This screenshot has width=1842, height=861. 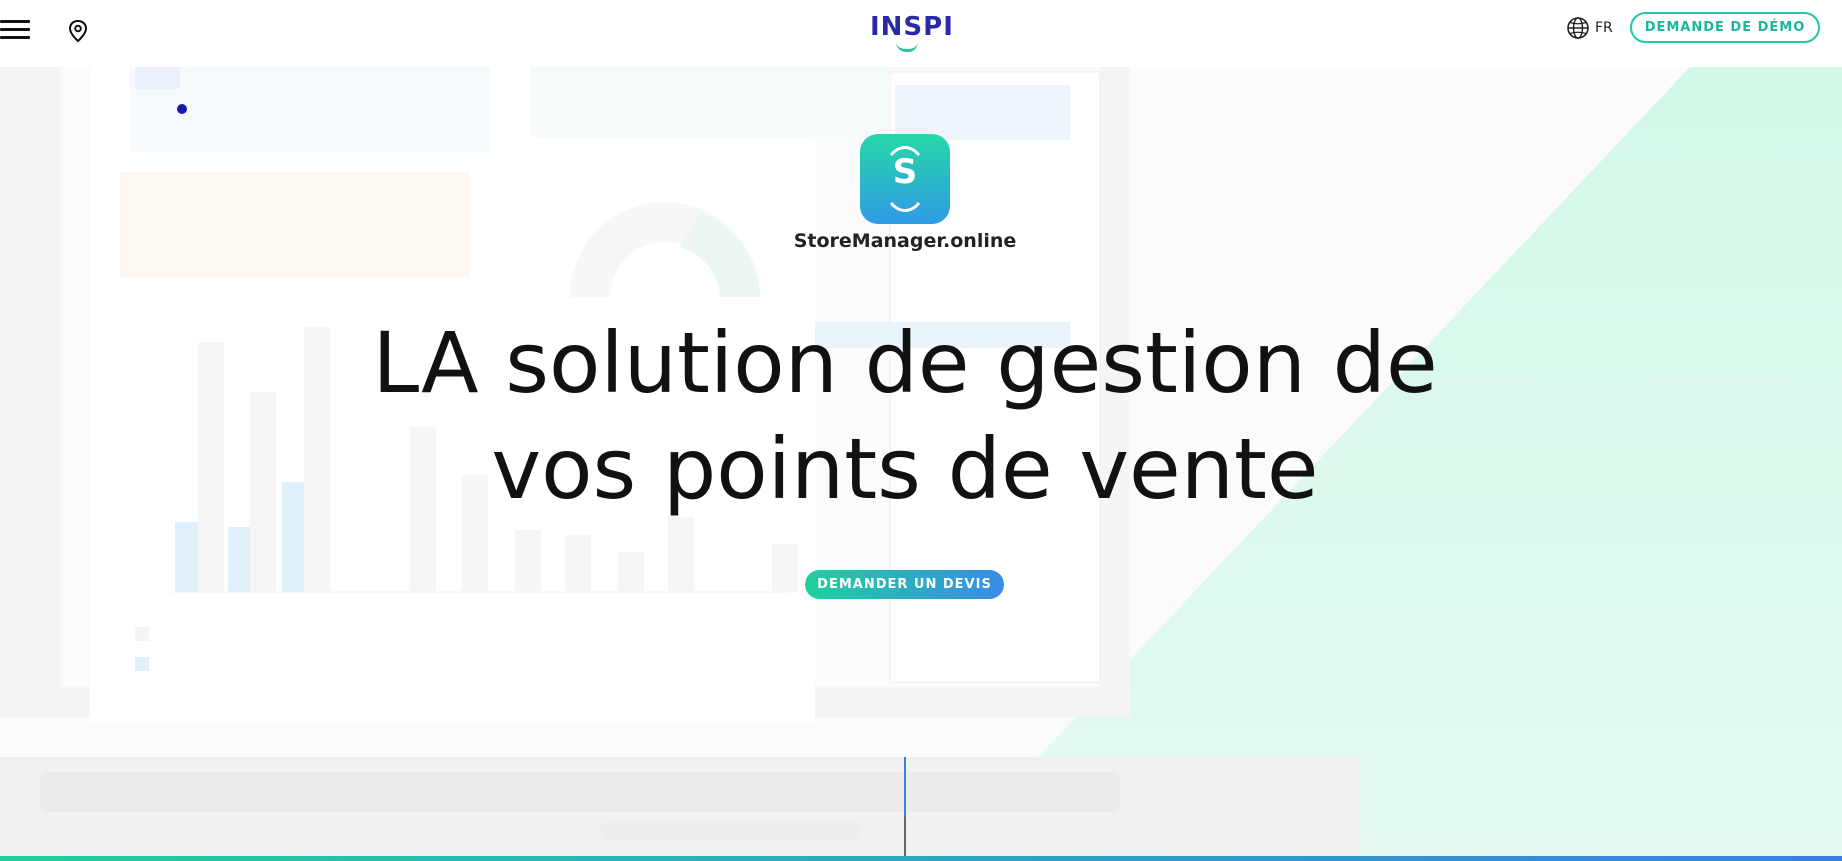 I want to click on map-pin-icon, so click(x=78, y=31).